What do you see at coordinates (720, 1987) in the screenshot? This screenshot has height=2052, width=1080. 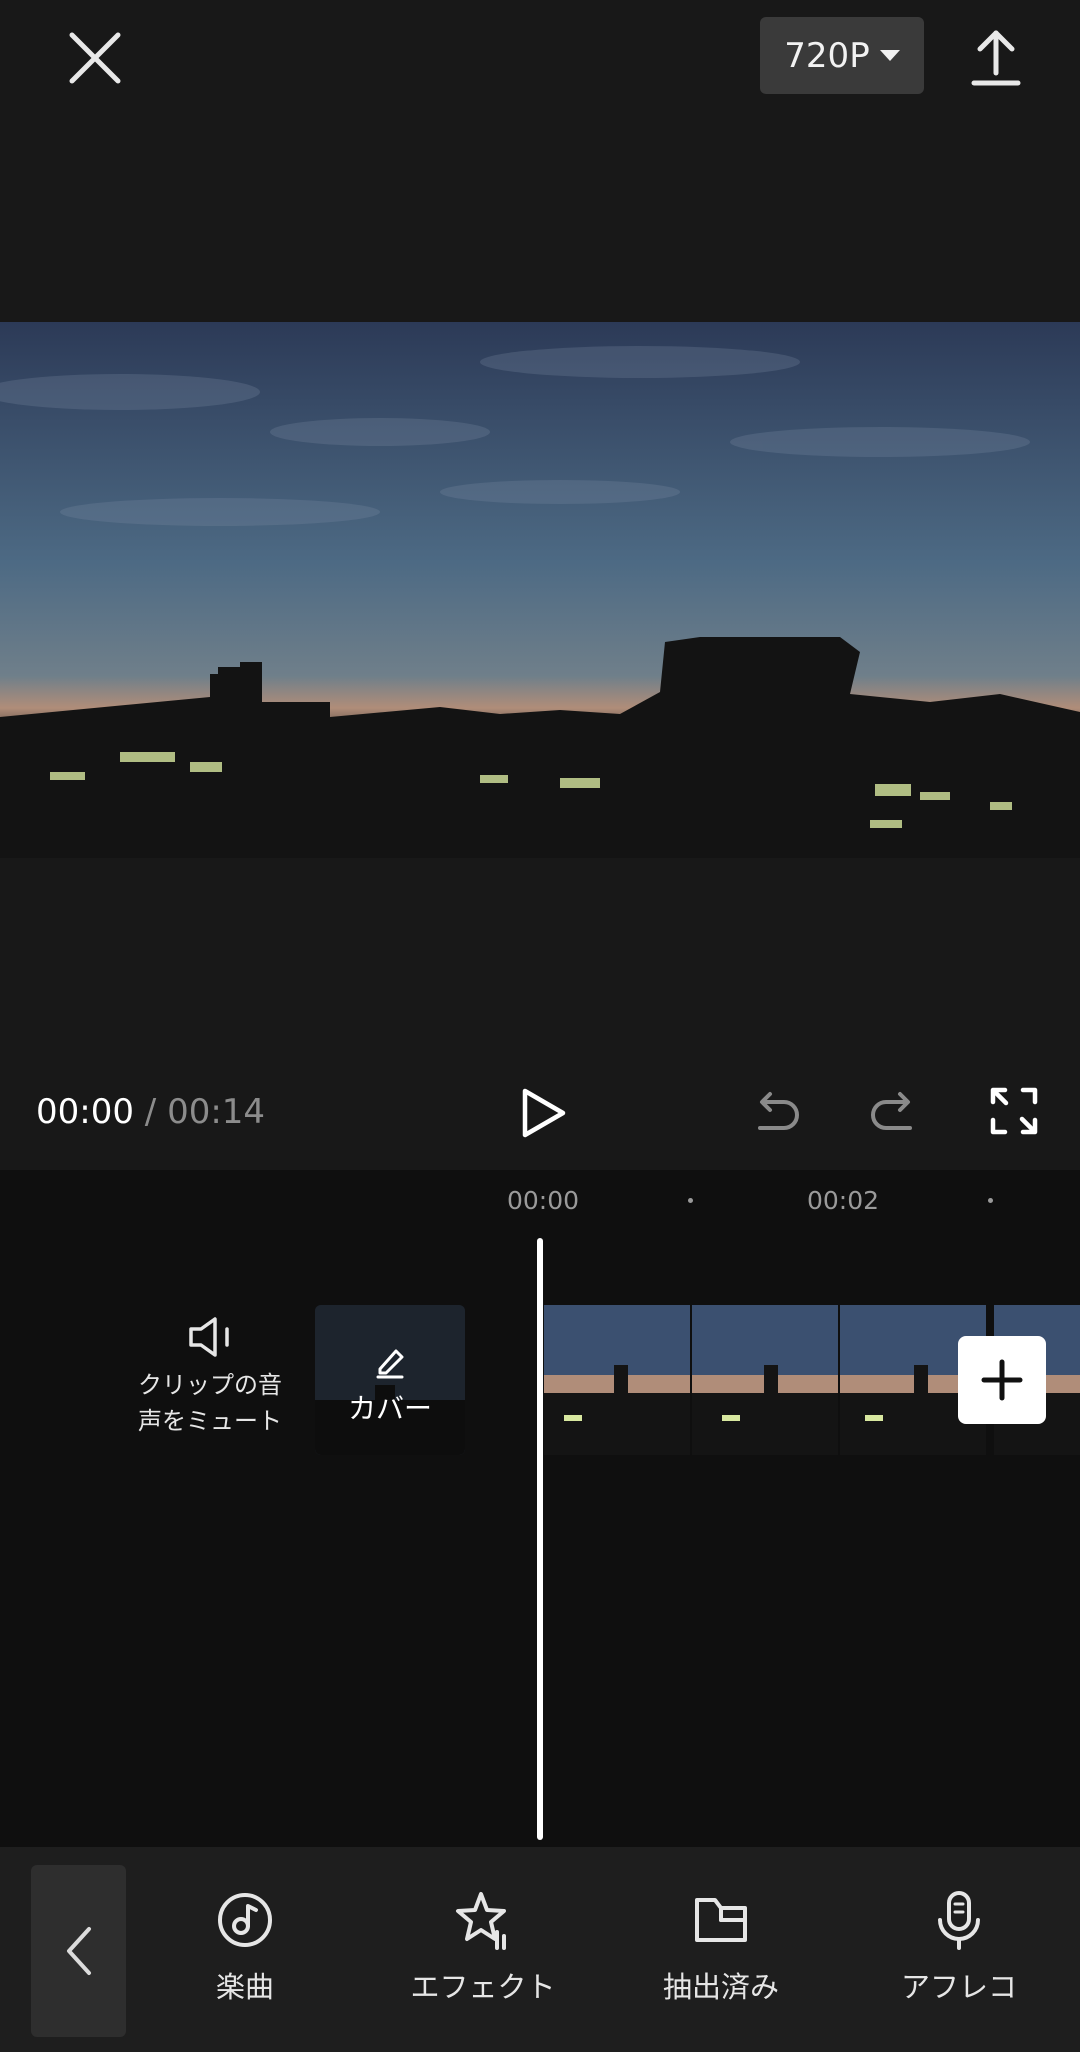 I see `tool-label: 抽出済み` at bounding box center [720, 1987].